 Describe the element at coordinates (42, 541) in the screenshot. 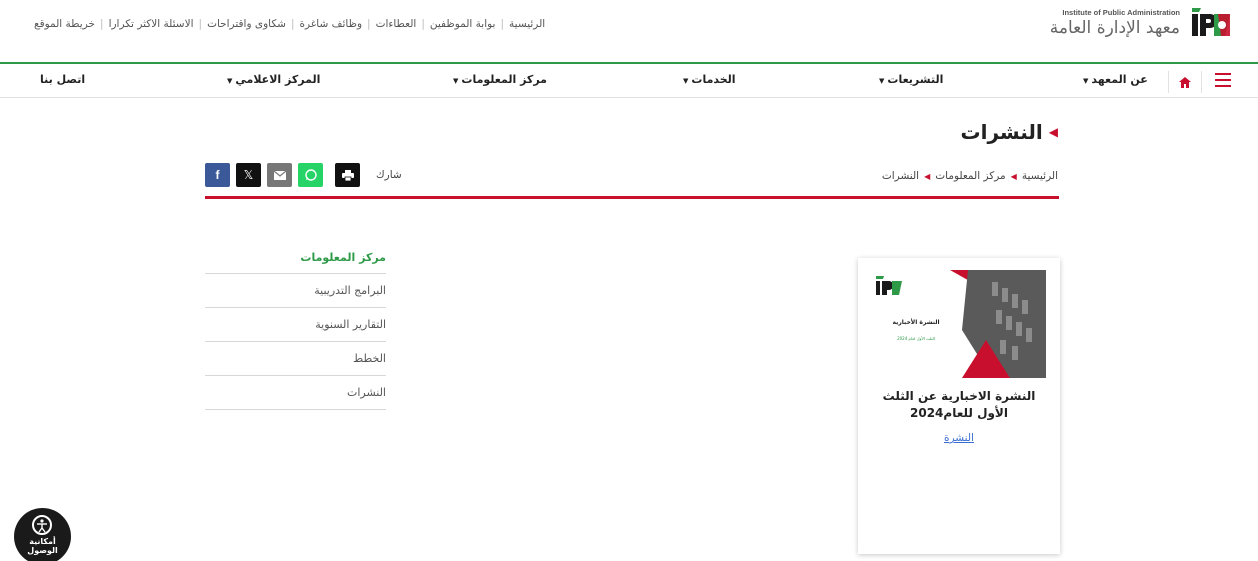

I see `accessibility-label-line1: أمكانية` at that location.